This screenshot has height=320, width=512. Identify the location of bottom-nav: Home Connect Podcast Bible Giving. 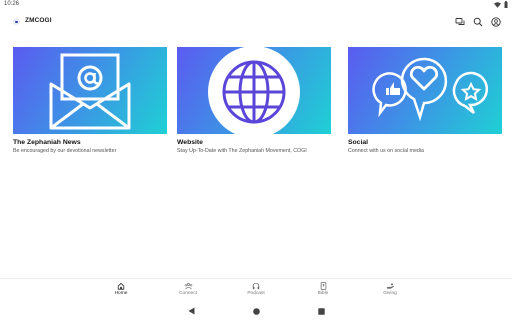
(256, 289).